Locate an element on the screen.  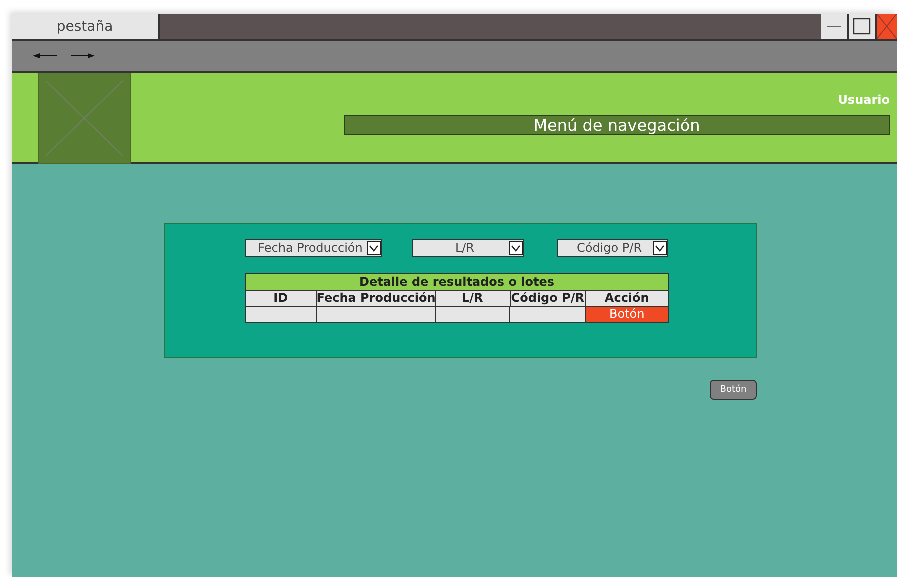
dropdown: Código P/R is located at coordinates (612, 248).